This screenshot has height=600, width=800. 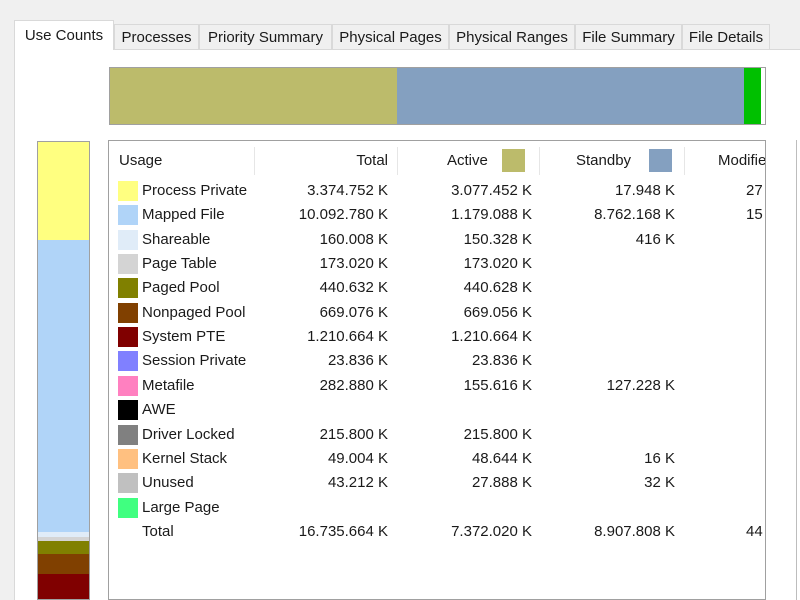 I want to click on standby-value: 127.228 K, so click(x=640, y=385).